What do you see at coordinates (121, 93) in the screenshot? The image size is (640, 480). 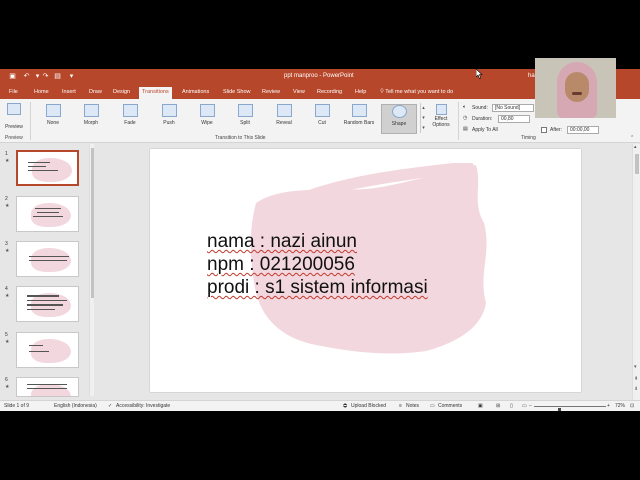 I see `tab-design: Design` at bounding box center [121, 93].